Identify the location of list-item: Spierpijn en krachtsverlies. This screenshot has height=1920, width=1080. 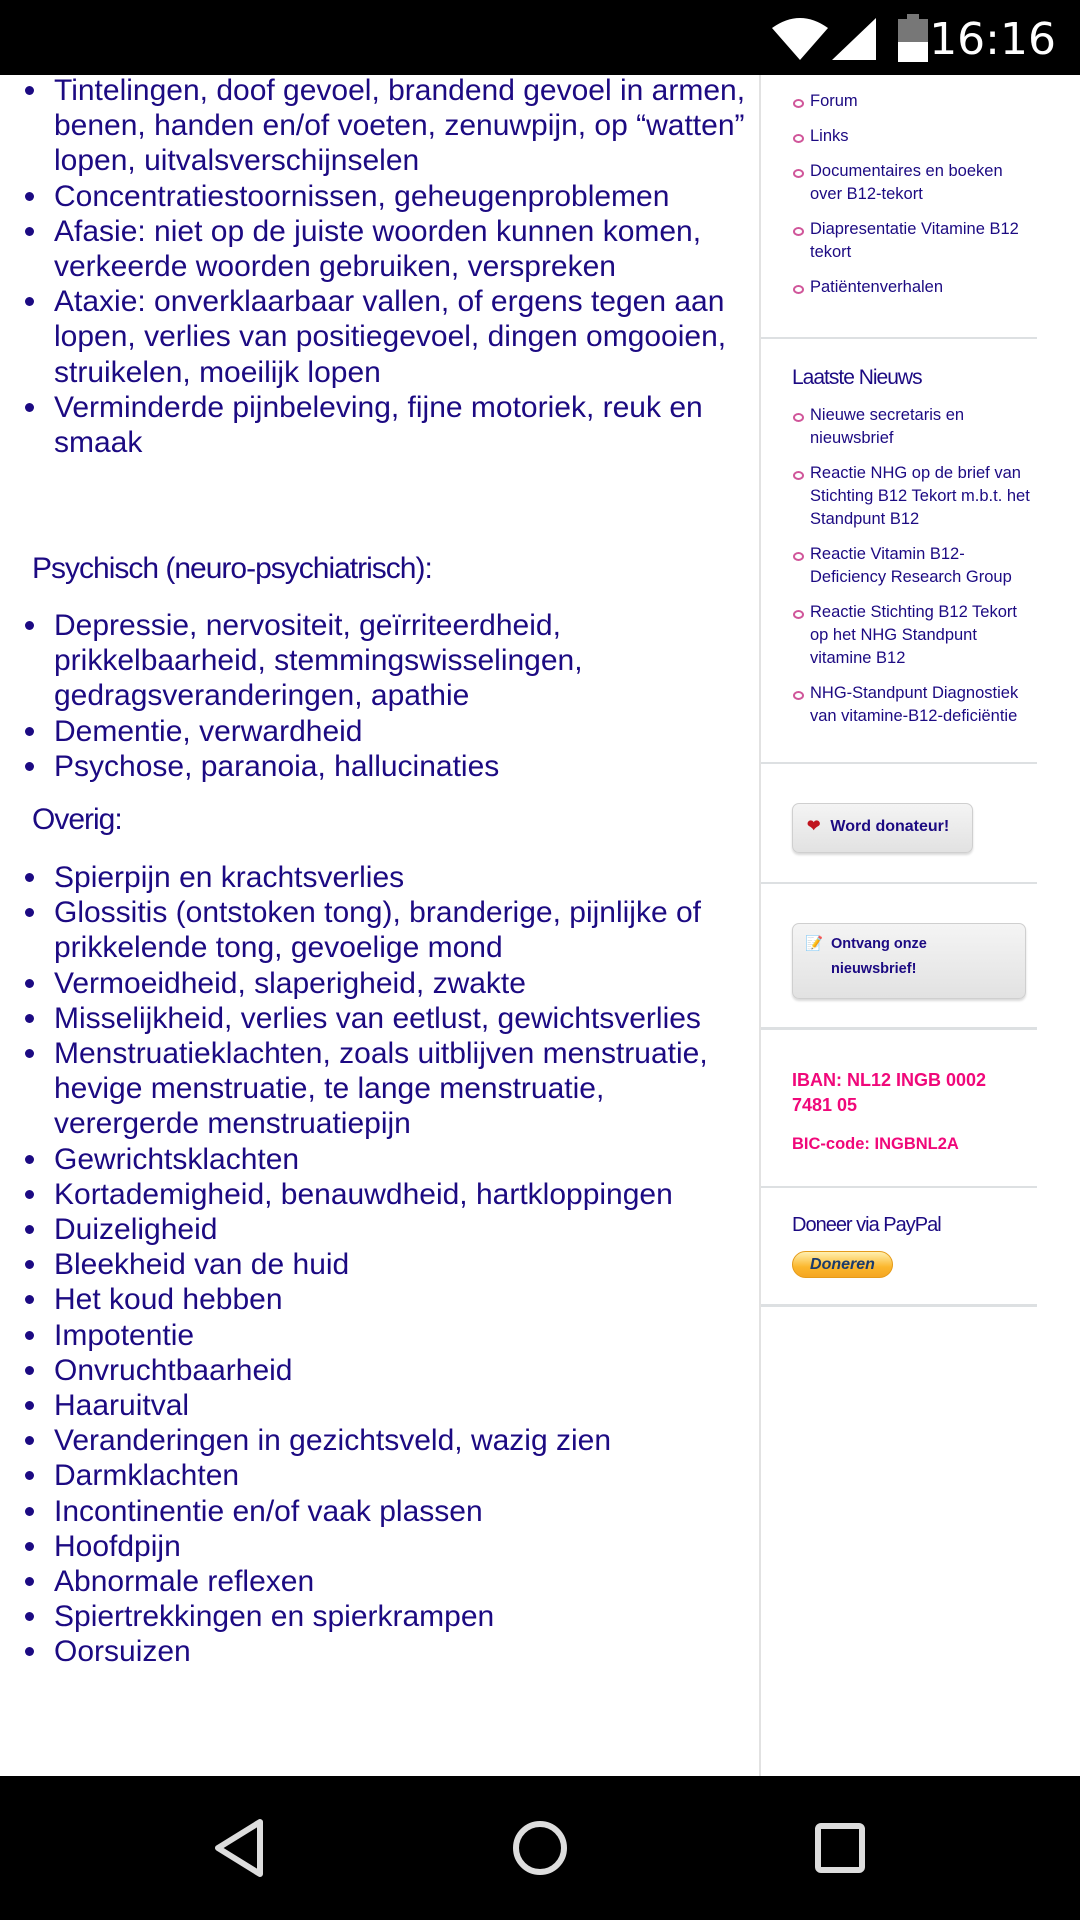
(379, 877).